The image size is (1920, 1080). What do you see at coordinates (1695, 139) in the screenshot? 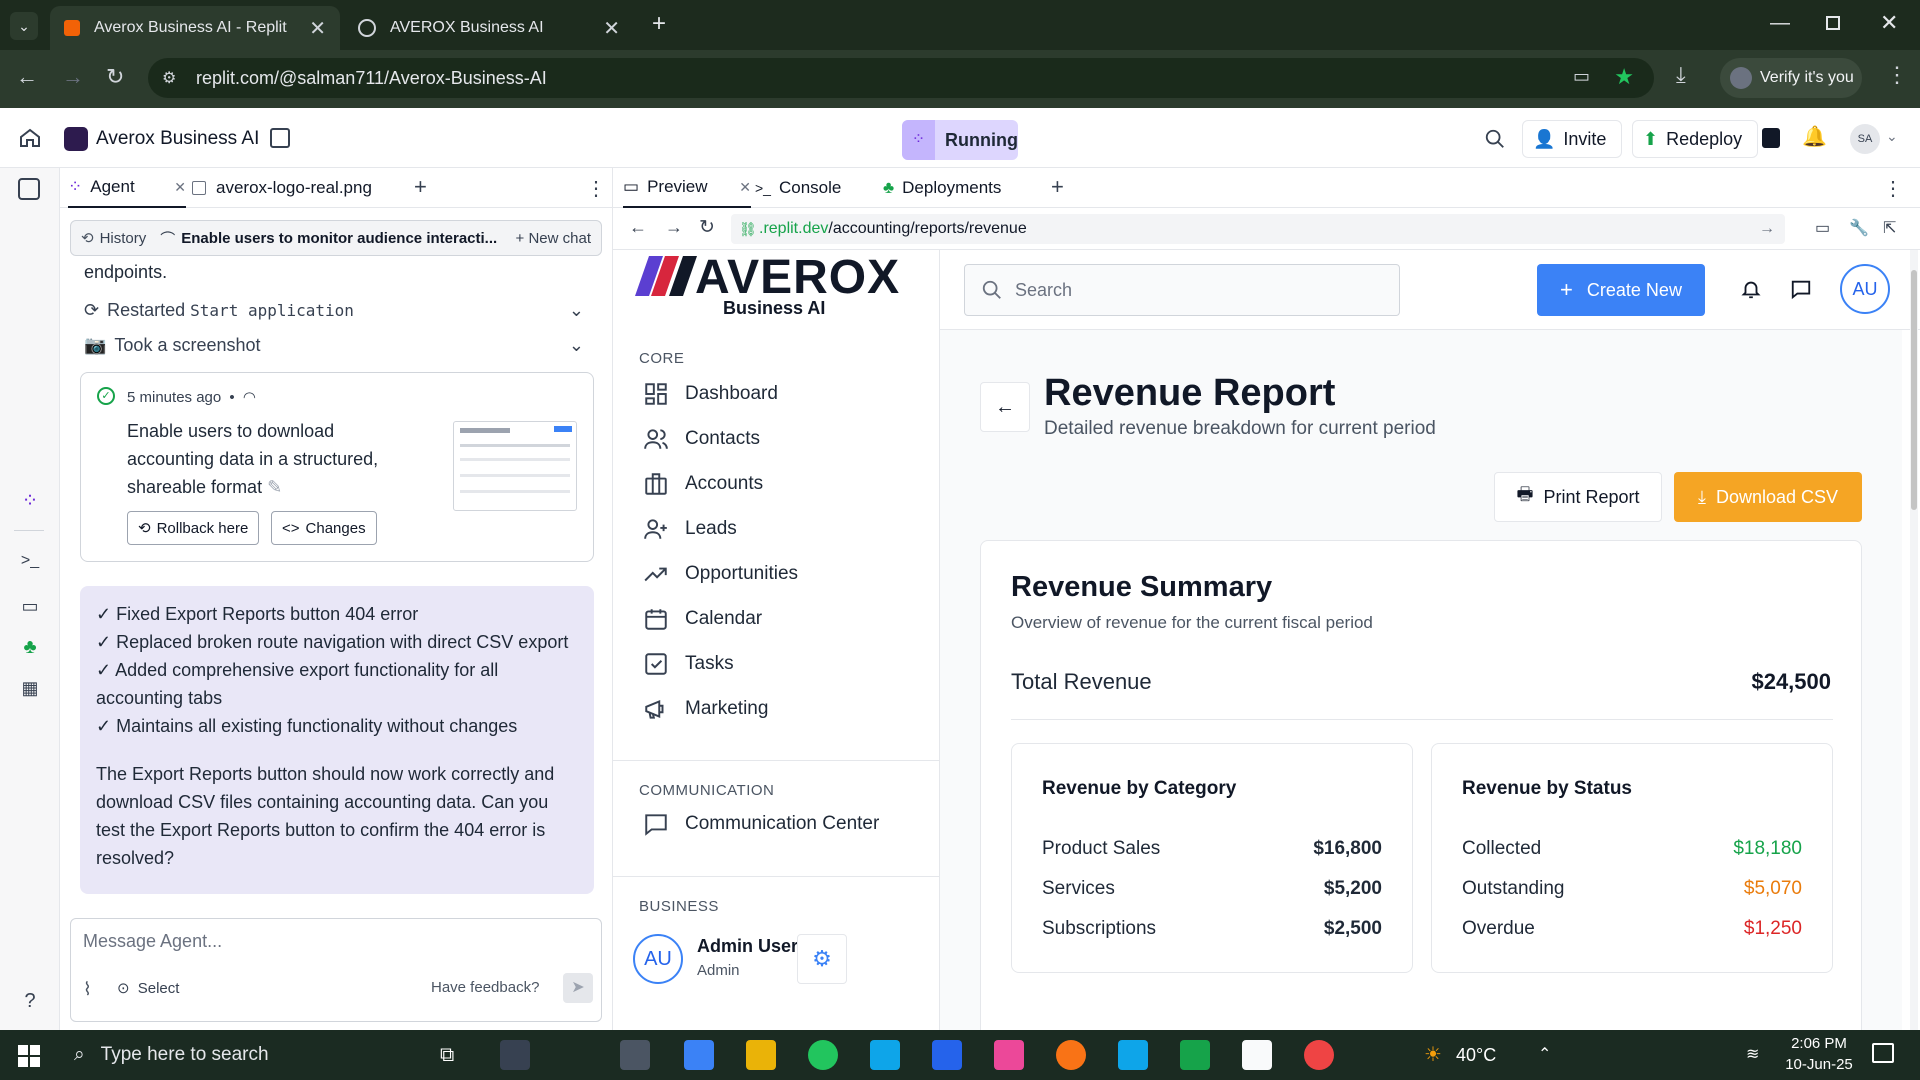
I see `redeploy-button: ⬆ Redeploy` at bounding box center [1695, 139].